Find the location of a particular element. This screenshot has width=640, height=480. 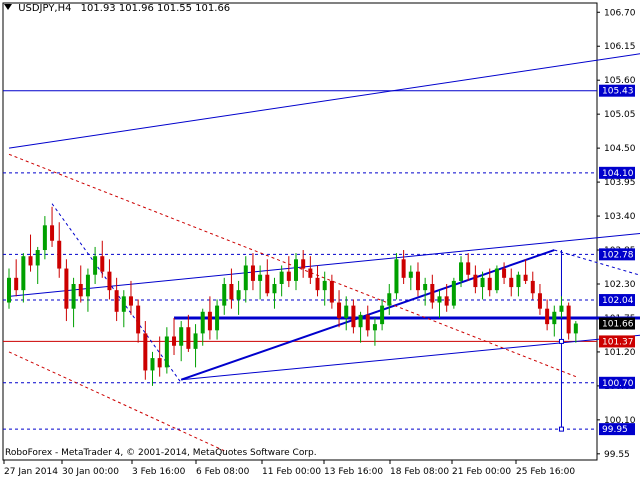

price-label-text: 99.95 is located at coordinates (615, 430).